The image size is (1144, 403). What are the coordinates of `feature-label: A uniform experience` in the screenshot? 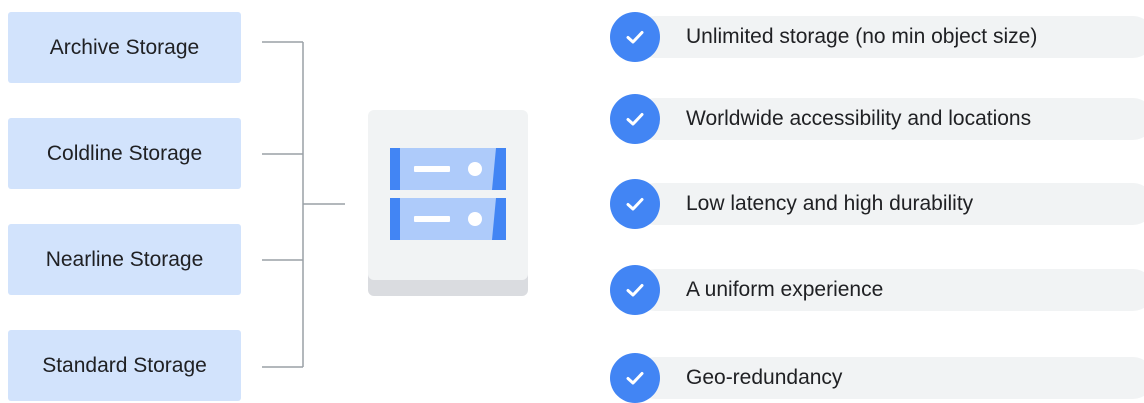 It's located at (785, 289).